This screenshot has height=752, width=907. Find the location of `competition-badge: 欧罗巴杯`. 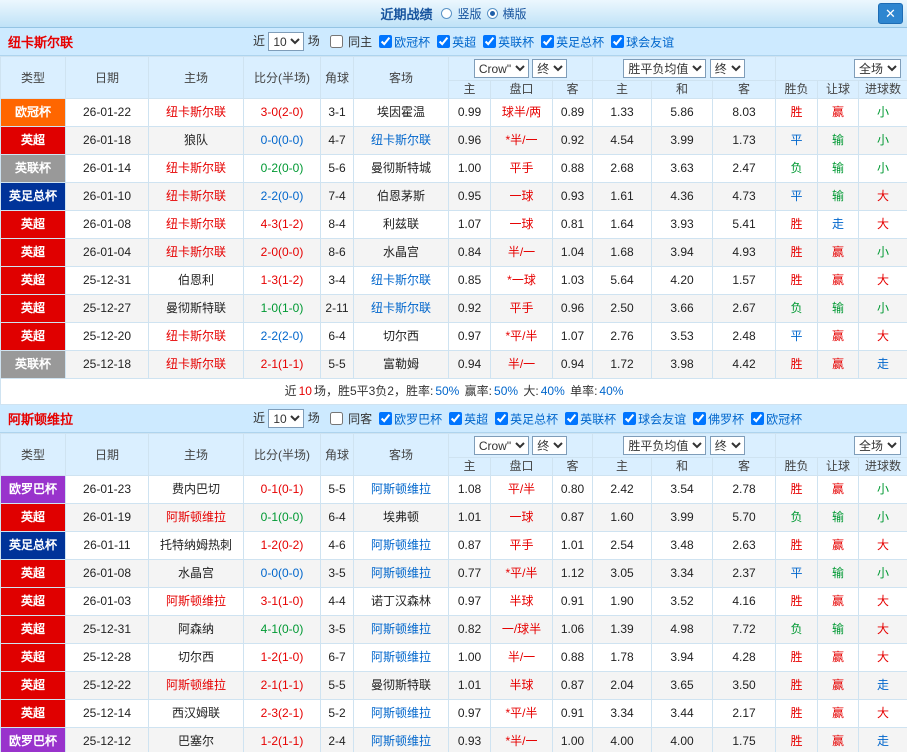

competition-badge: 欧罗巴杯 is located at coordinates (33, 739).